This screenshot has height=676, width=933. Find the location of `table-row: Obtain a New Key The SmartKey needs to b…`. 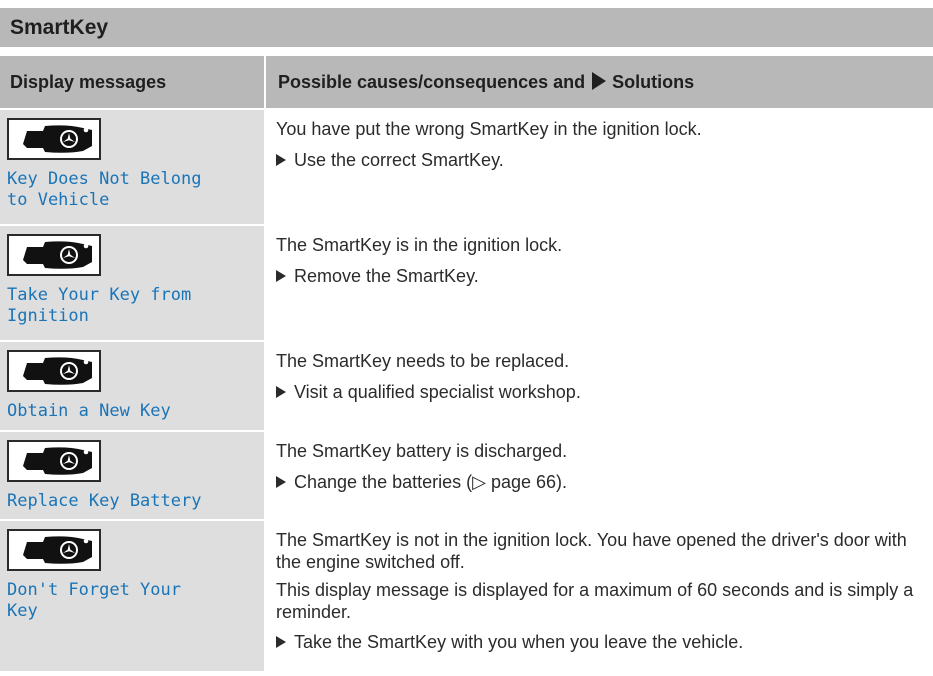

table-row: Obtain a New Key The SmartKey needs to b… is located at coordinates (466, 387).